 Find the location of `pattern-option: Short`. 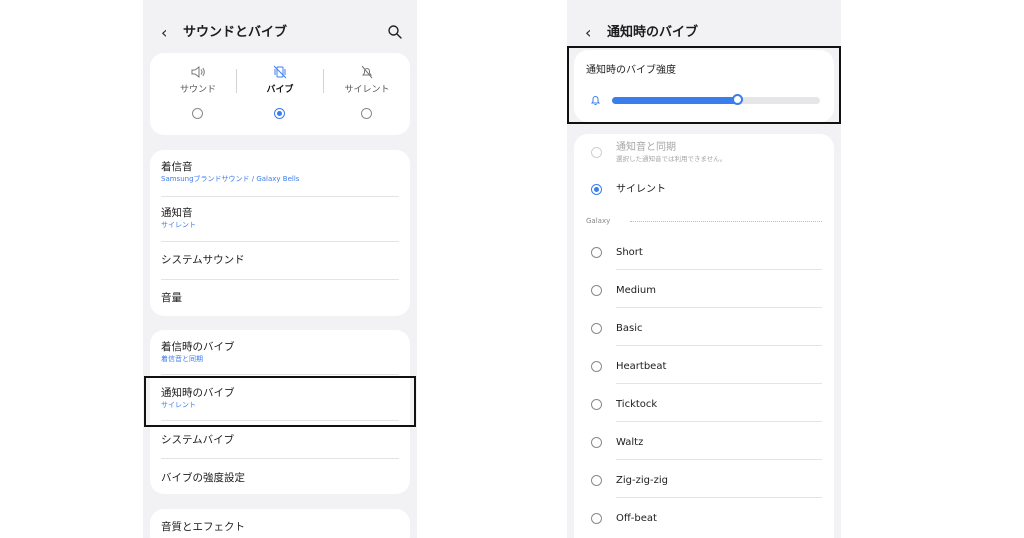

pattern-option: Short is located at coordinates (704, 253).